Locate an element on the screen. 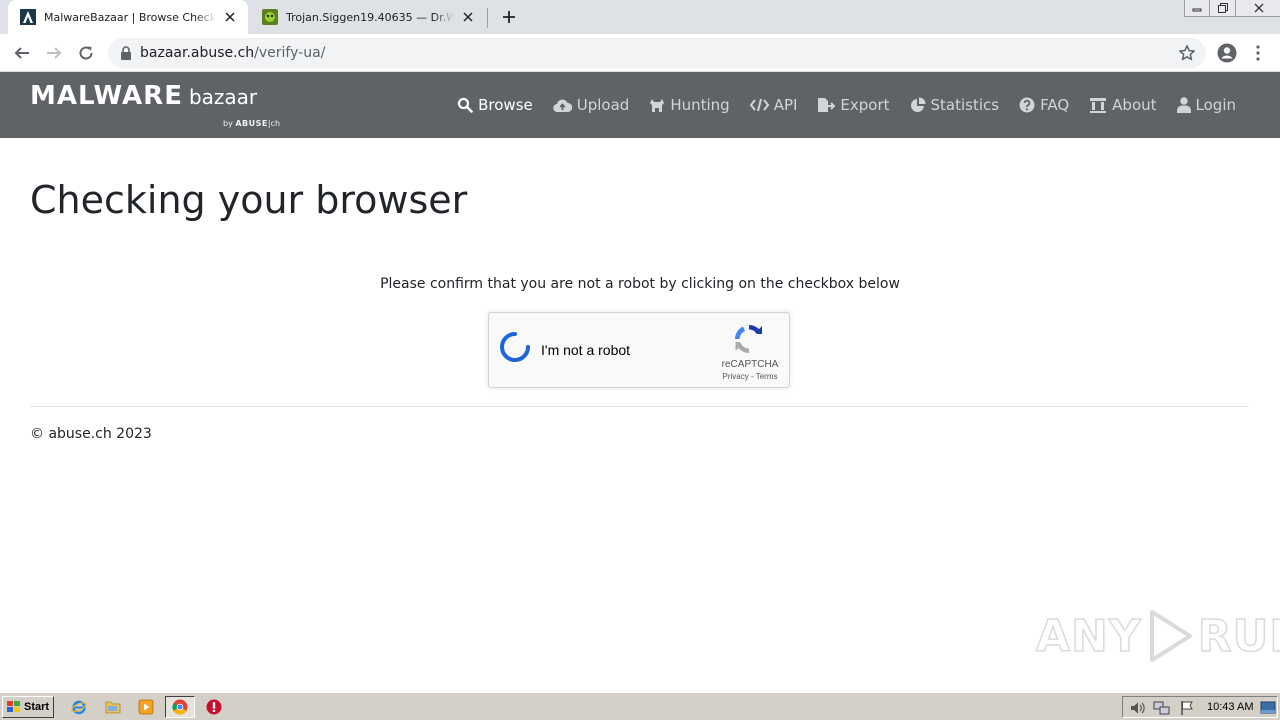 Image resolution: width=1280 pixels, height=720 pixels. back-button is located at coordinates (22, 53).